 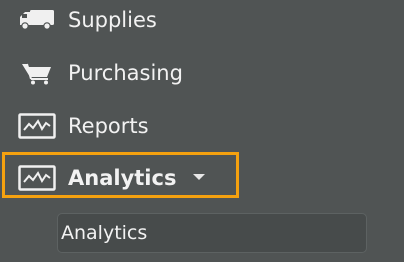 What do you see at coordinates (37, 20) in the screenshot?
I see `truck-icon` at bounding box center [37, 20].